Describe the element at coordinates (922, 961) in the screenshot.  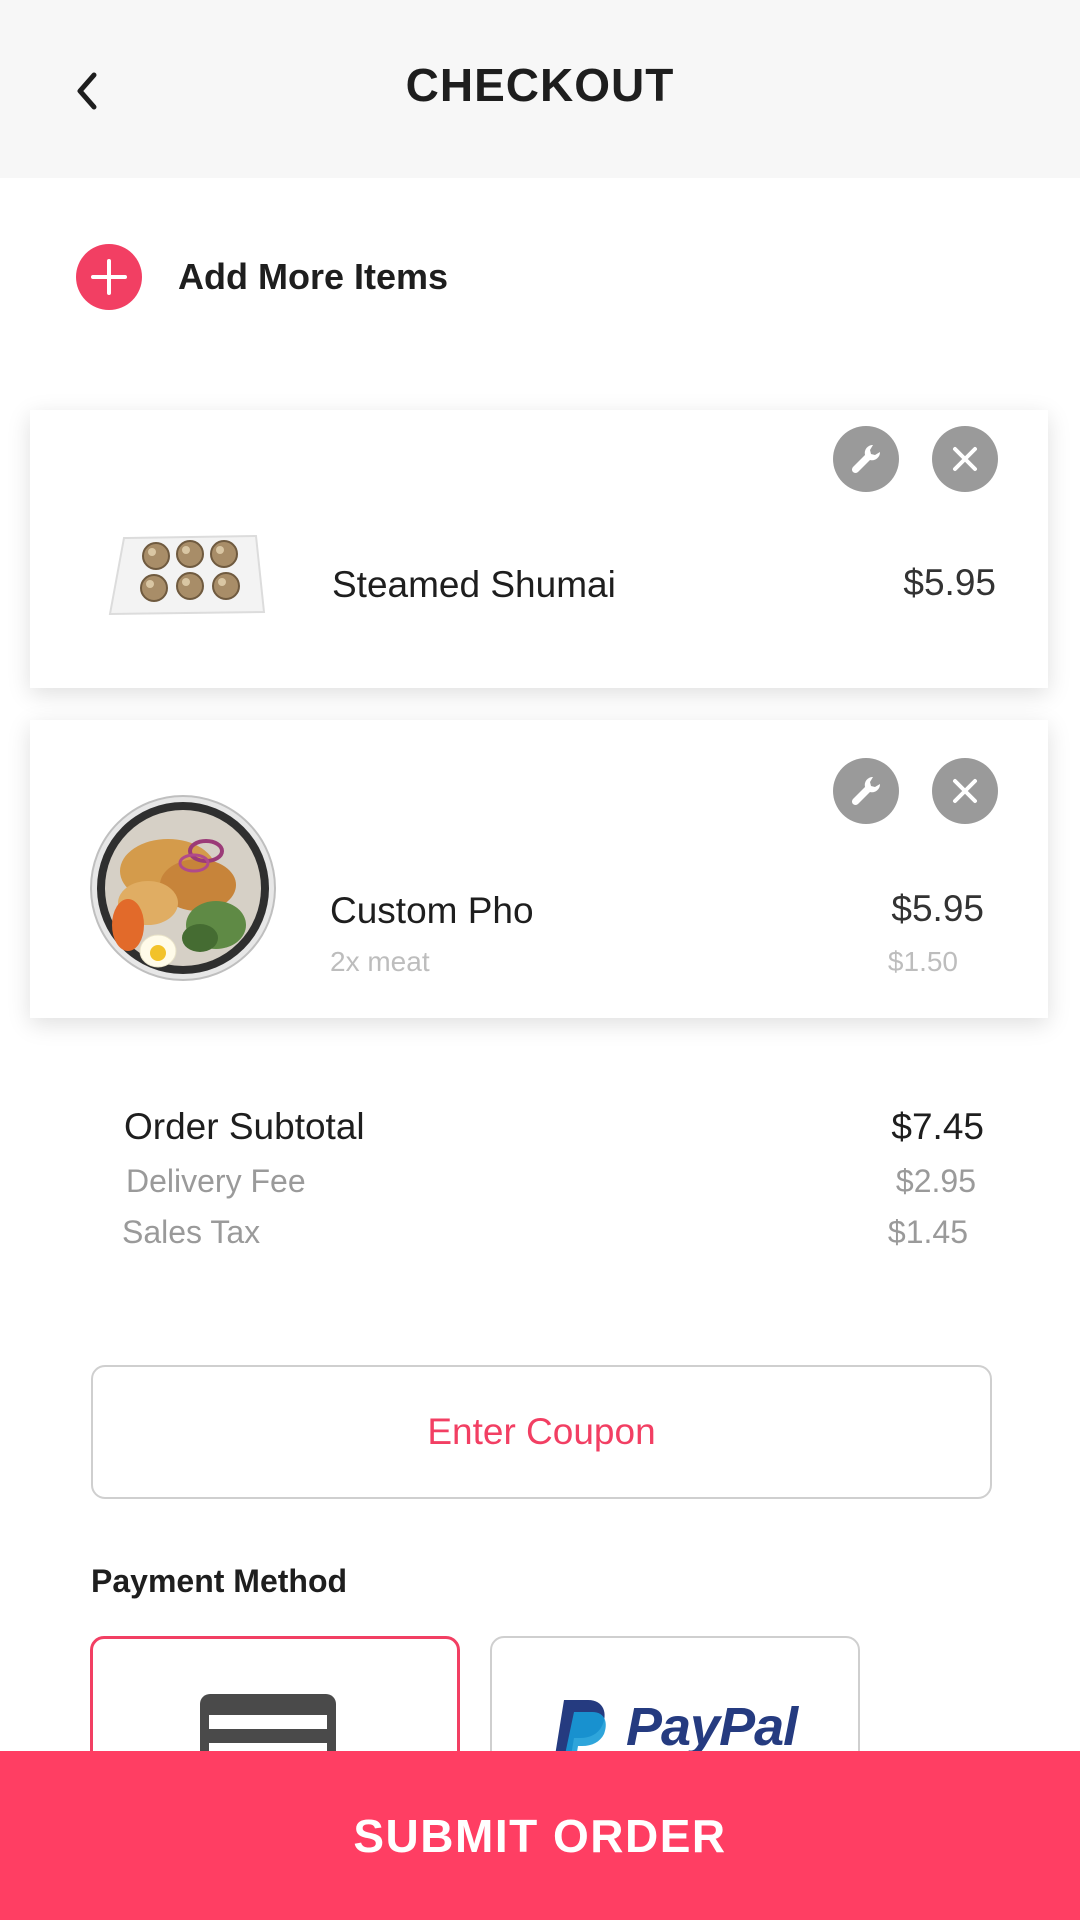
I see `item-modifier-price: $1.50` at that location.